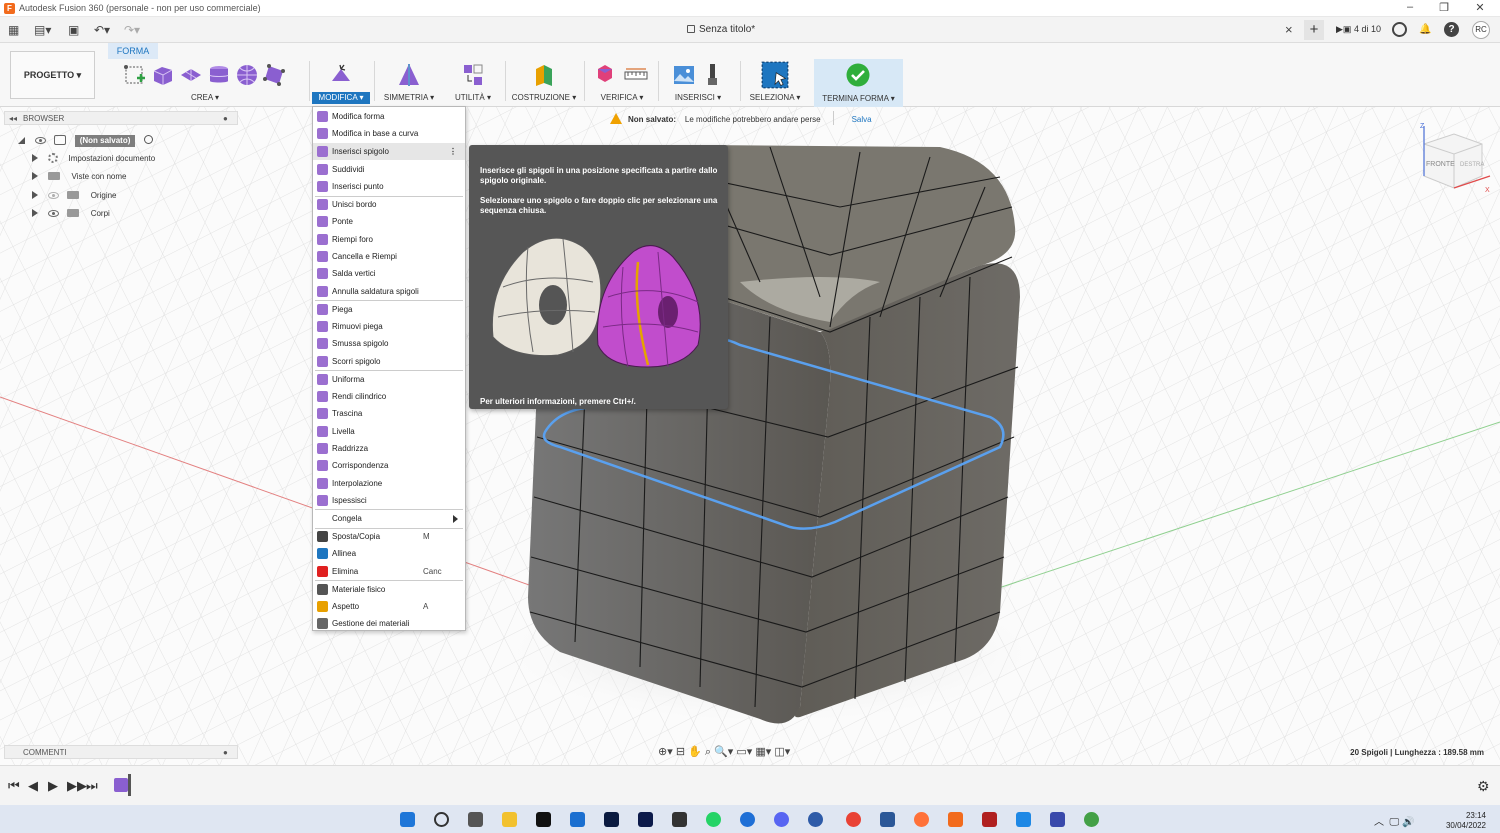 This screenshot has width=1500, height=833. Describe the element at coordinates (77, 786) in the screenshot. I see `step-forward-icon: ▶▶` at that location.